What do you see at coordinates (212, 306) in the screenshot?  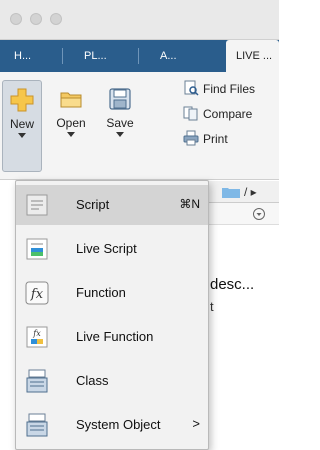 I see `file-description-text-2: t` at bounding box center [212, 306].